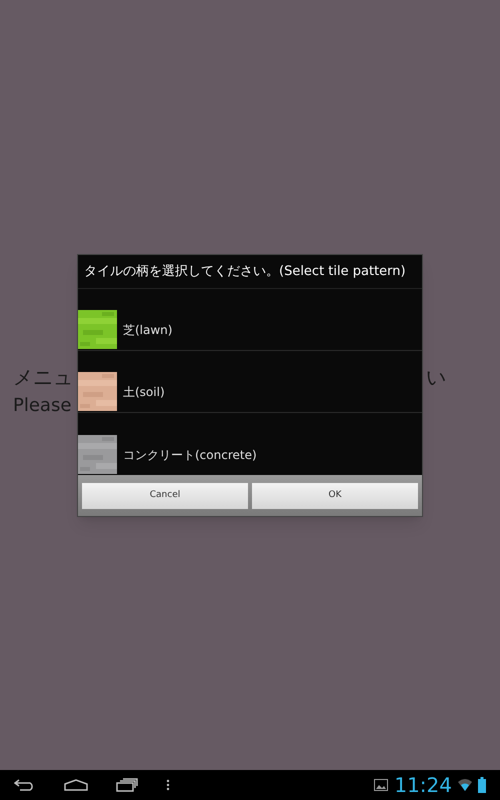 This screenshot has height=800, width=500. Describe the element at coordinates (423, 785) in the screenshot. I see `clock-time: 11:24` at that location.